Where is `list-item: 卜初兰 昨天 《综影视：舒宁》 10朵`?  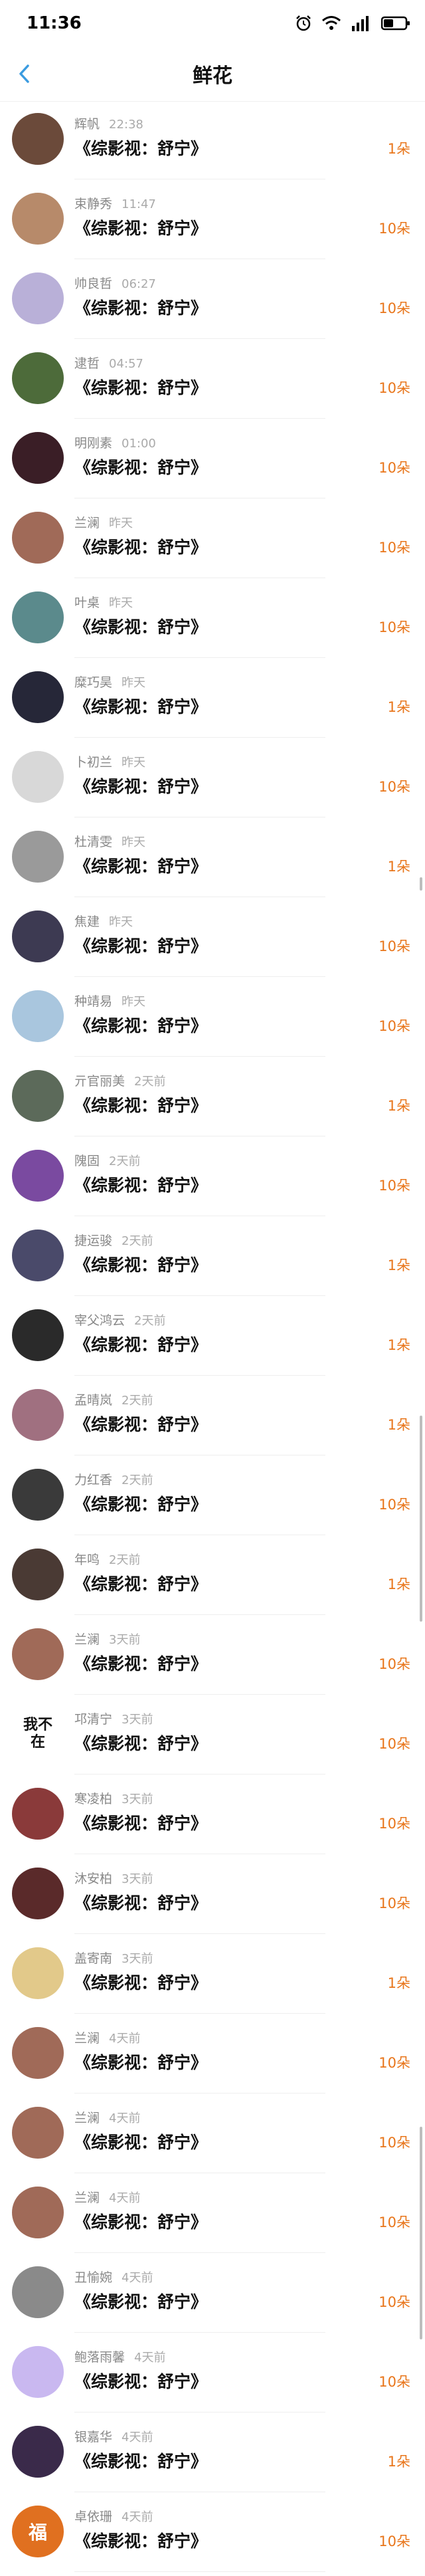
list-item: 卜初兰 昨天 《综影视：舒宁》 10朵 is located at coordinates (212, 781).